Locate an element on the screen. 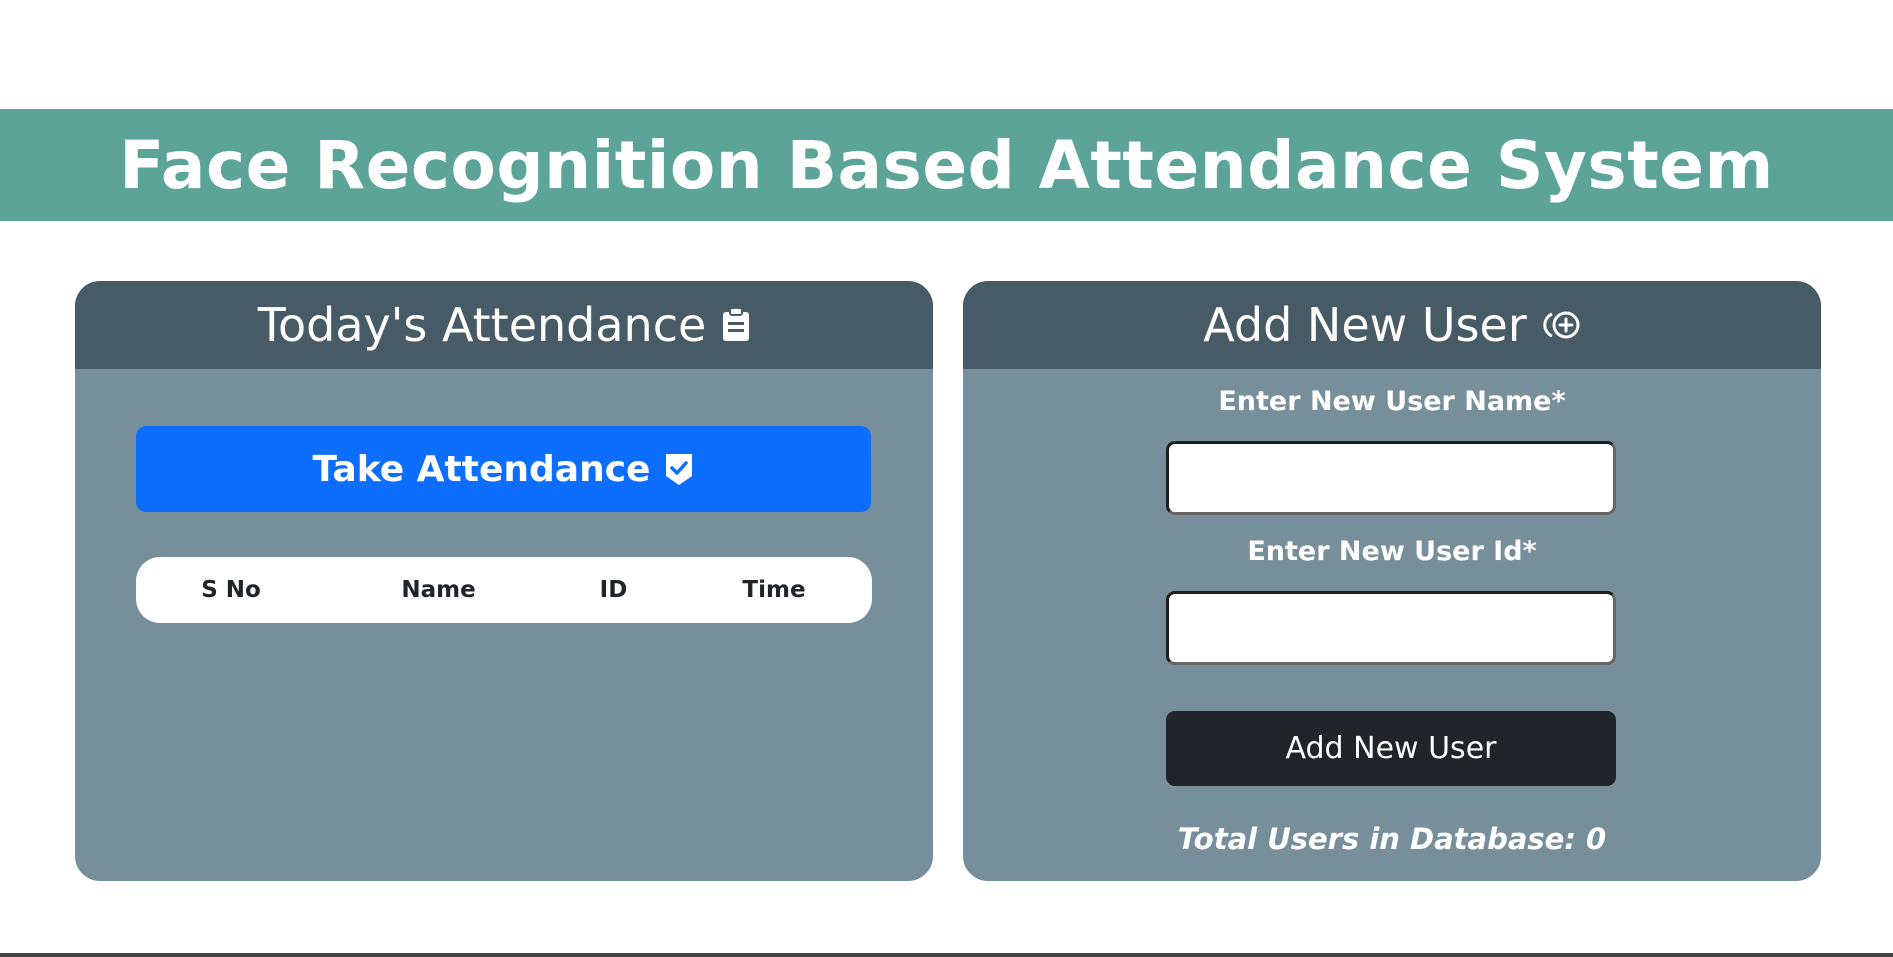  column-header-id: ID is located at coordinates (613, 590).